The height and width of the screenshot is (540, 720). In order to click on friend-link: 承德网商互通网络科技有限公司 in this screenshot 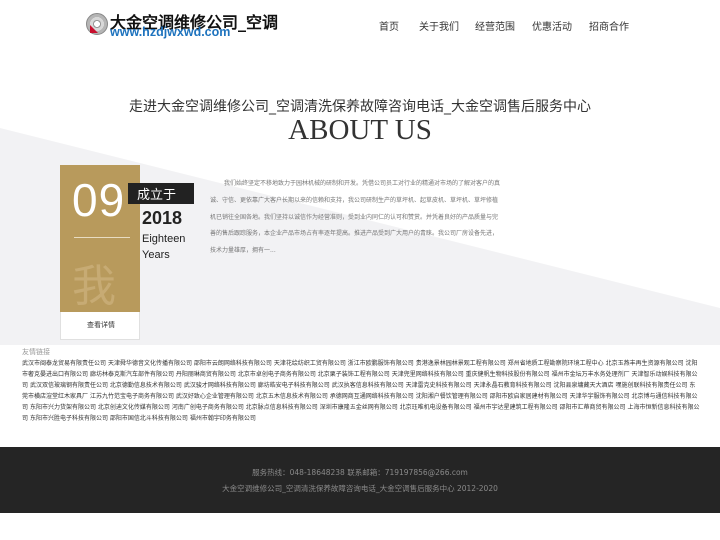, I will do `click(372, 396)`.